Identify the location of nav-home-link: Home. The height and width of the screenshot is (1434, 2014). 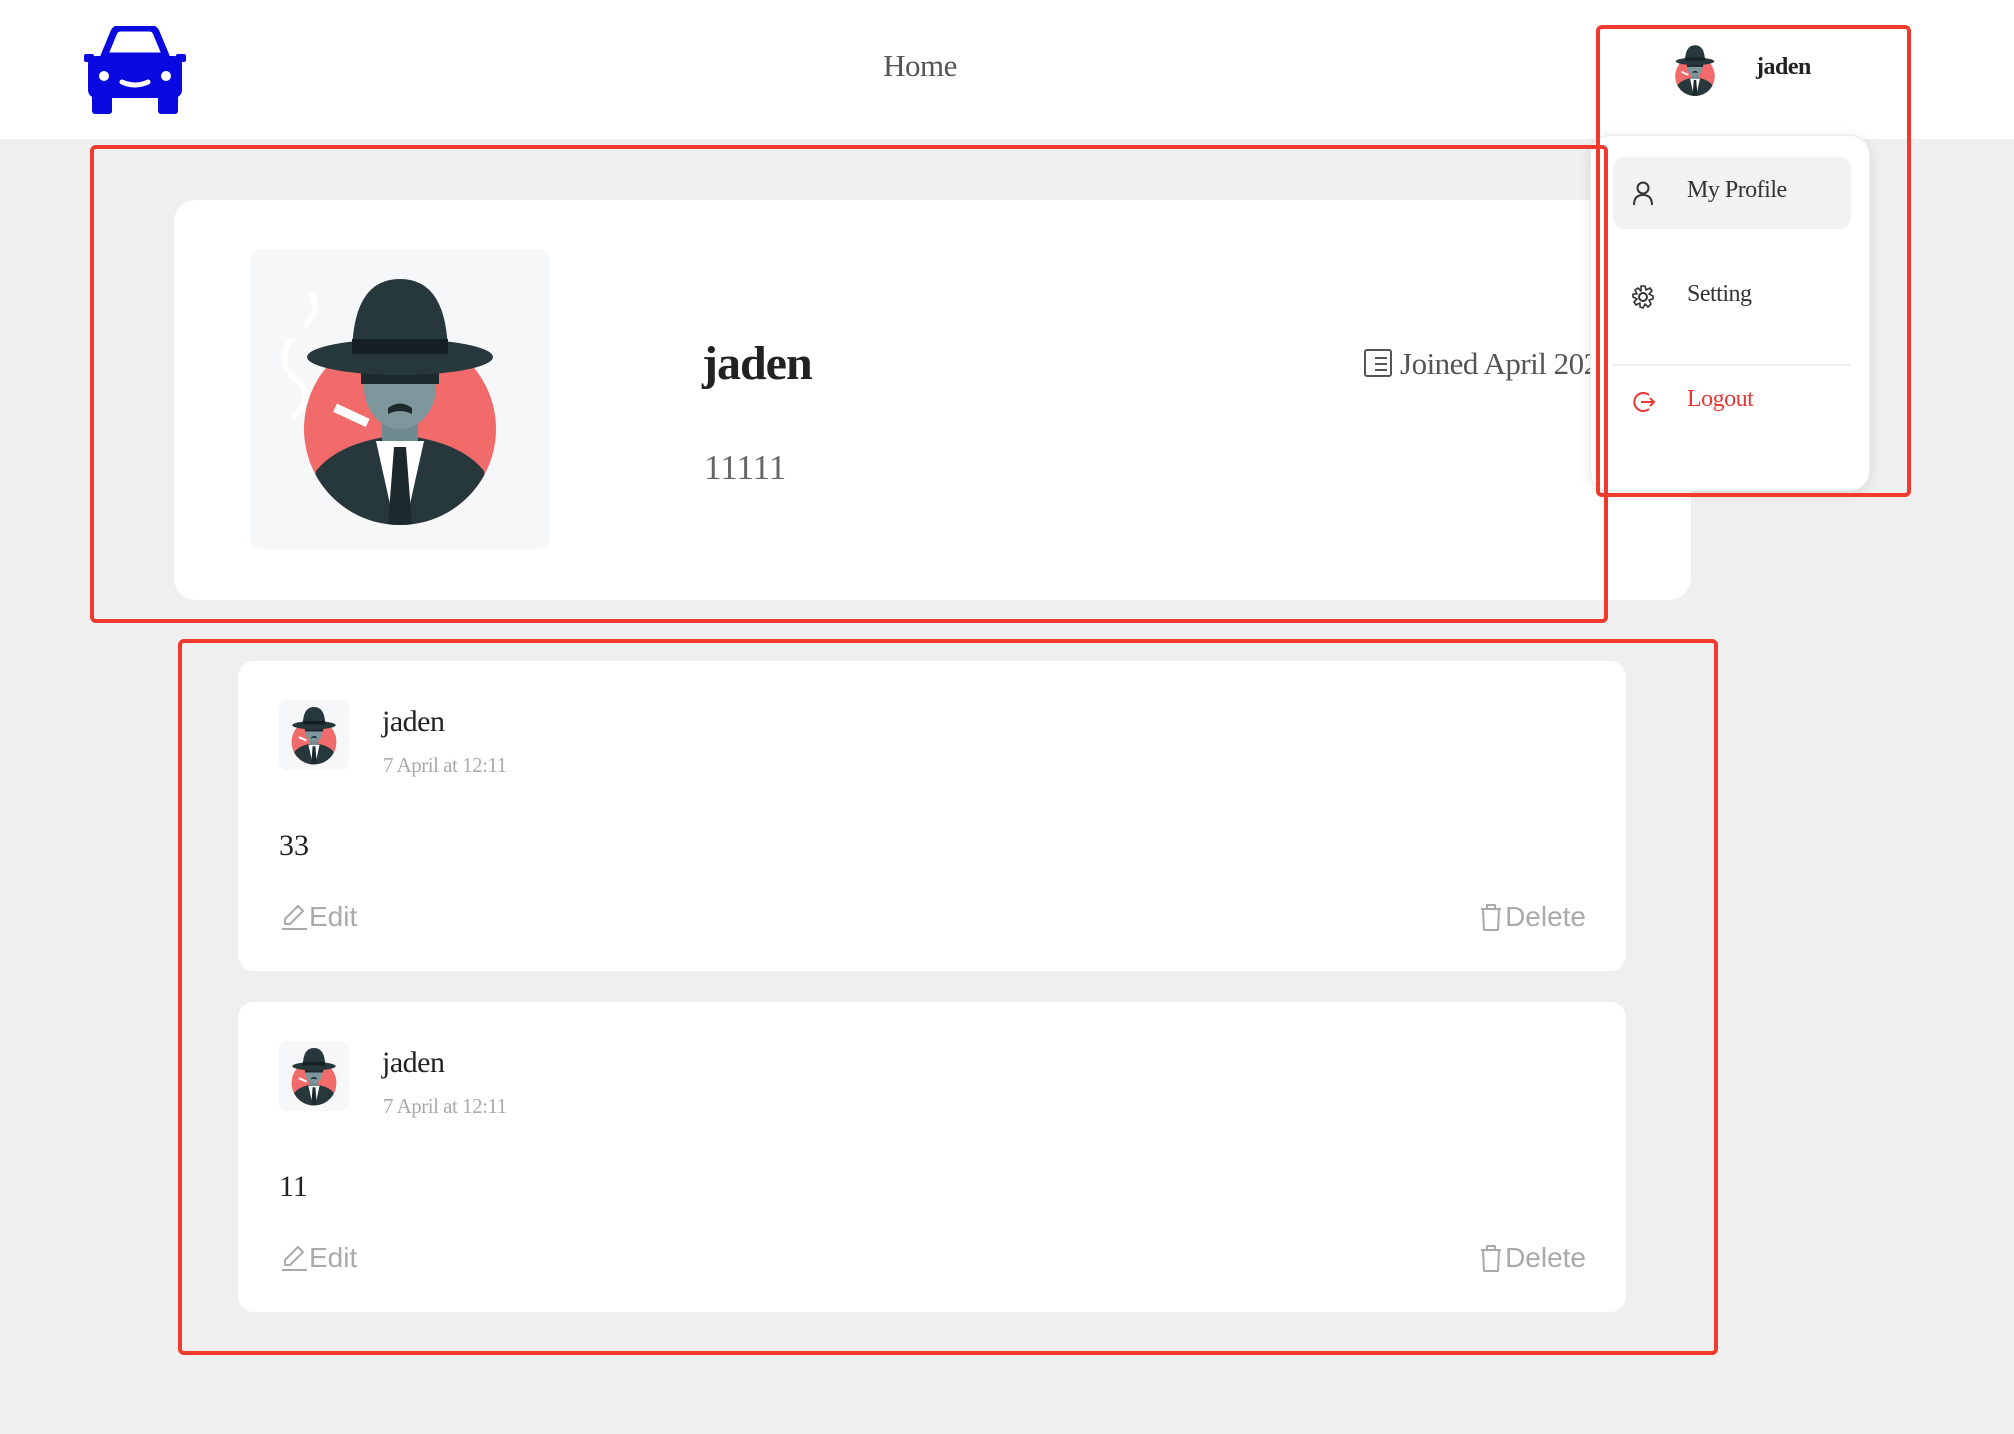
(920, 66).